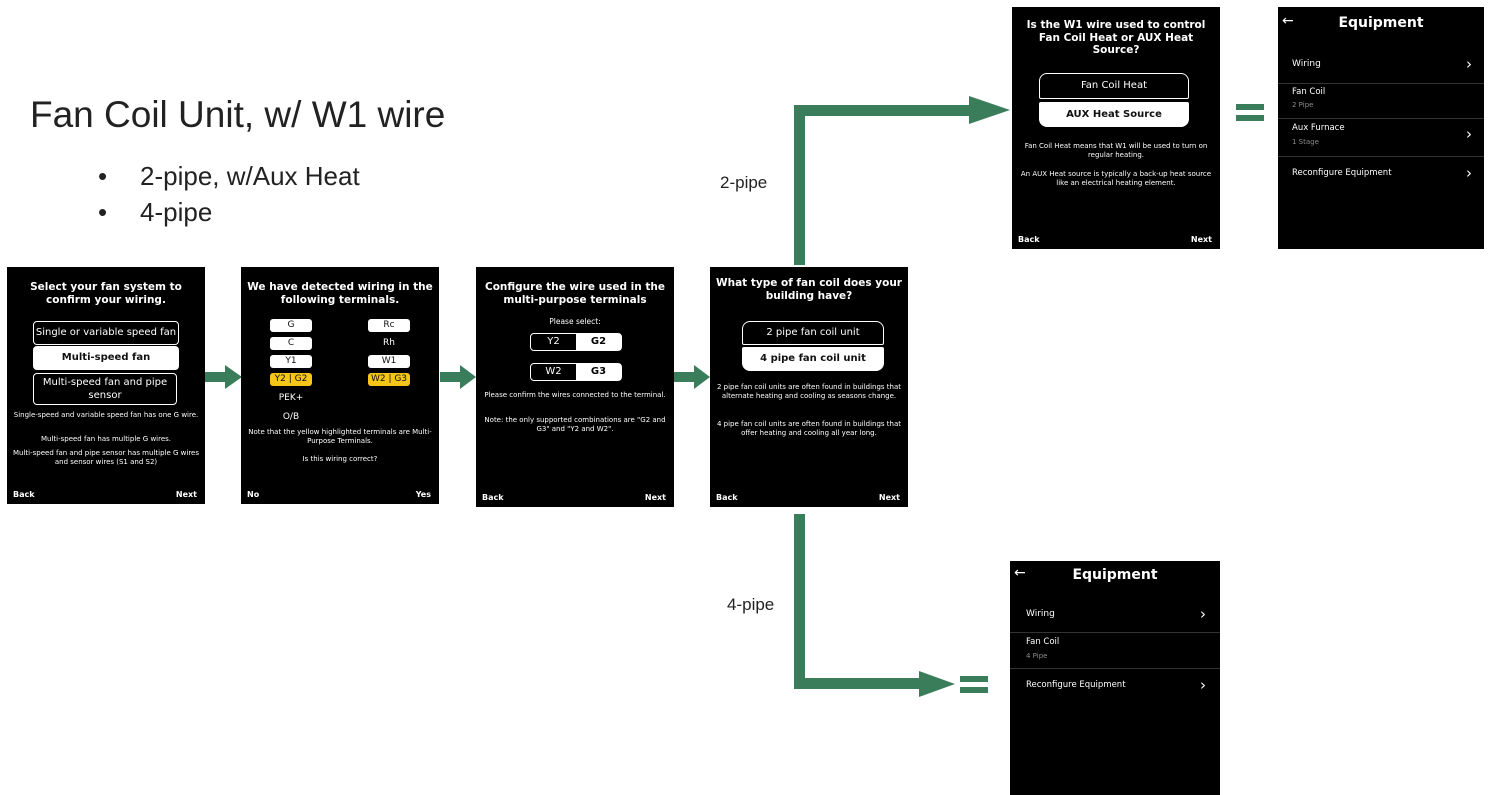  What do you see at coordinates (291, 325) in the screenshot?
I see `terminal-g: G` at bounding box center [291, 325].